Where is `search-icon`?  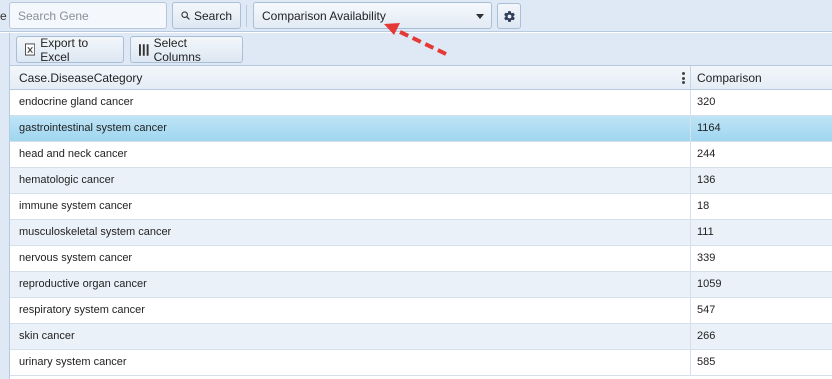
search-icon is located at coordinates (185, 15).